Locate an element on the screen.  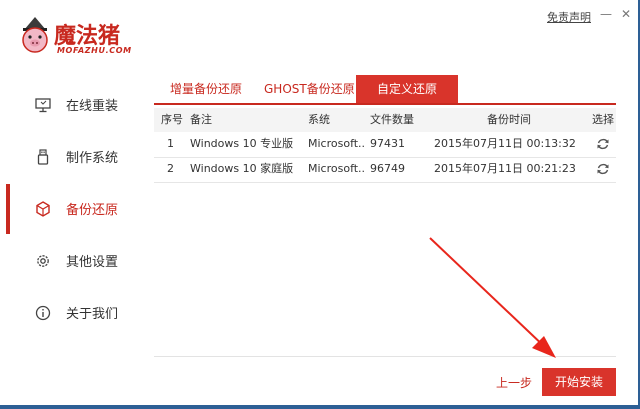
active-indicator is located at coordinates (8, 209).